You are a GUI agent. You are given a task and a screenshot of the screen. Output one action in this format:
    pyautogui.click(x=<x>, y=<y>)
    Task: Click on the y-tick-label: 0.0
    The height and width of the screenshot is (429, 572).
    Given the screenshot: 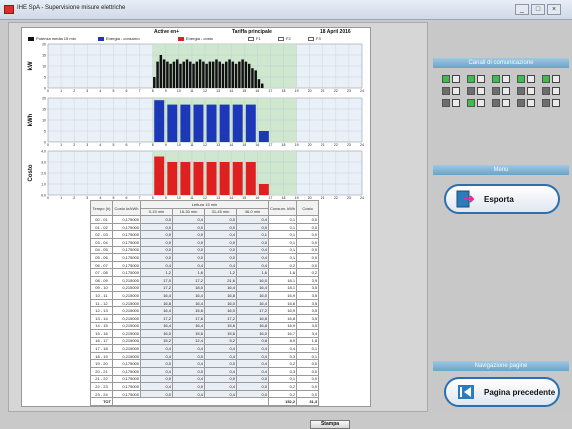 What is the action you would take?
    pyautogui.click(x=43, y=196)
    